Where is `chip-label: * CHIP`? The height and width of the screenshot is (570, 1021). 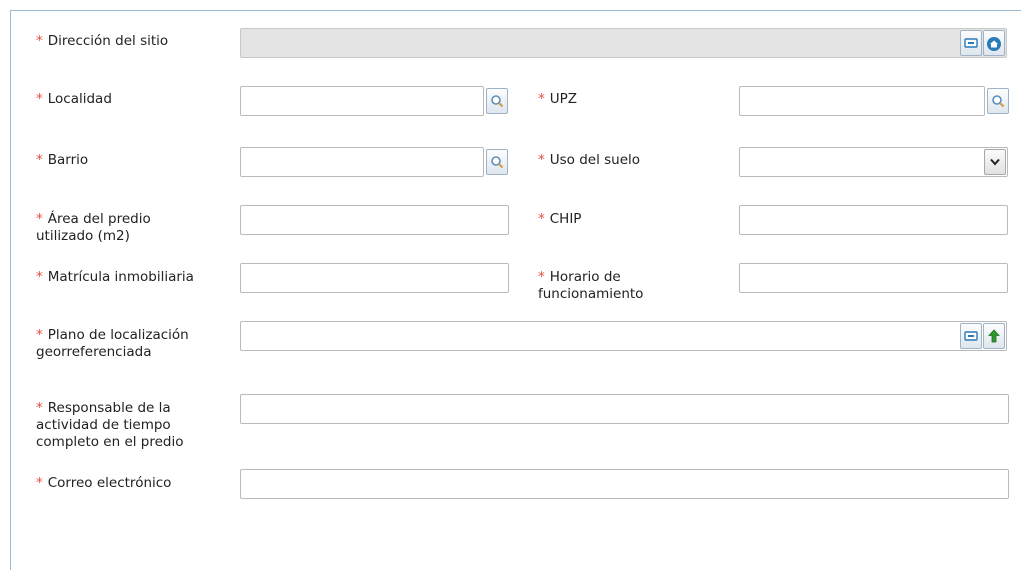 chip-label: * CHIP is located at coordinates (559, 219).